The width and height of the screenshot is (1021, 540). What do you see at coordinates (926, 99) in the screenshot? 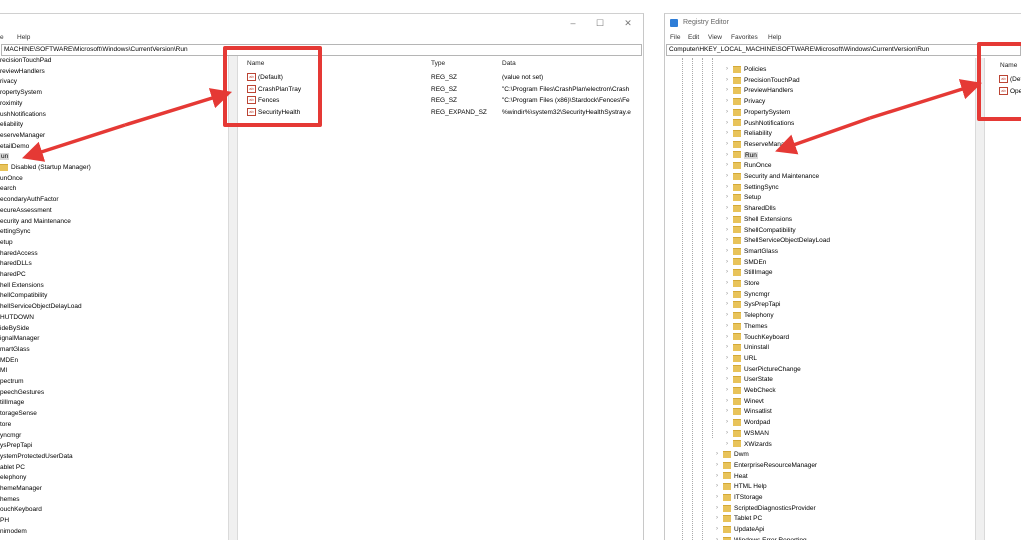
I see `arrow-right-up` at bounding box center [926, 99].